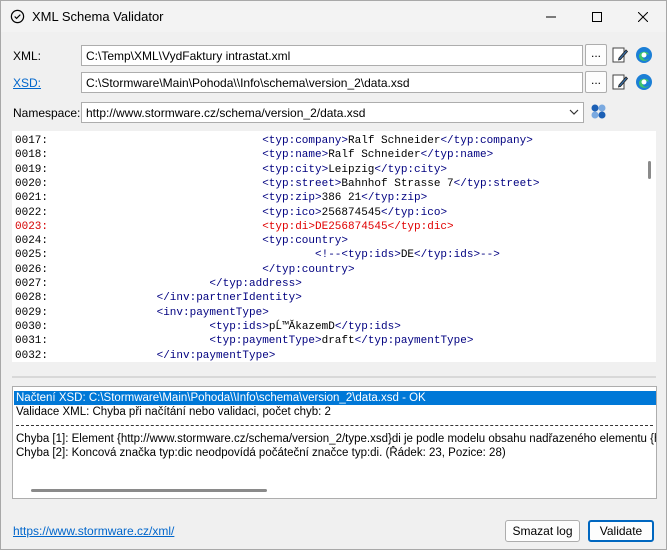 The image size is (667, 550). Describe the element at coordinates (32, 226) in the screenshot. I see `line-number: 0023:` at that location.